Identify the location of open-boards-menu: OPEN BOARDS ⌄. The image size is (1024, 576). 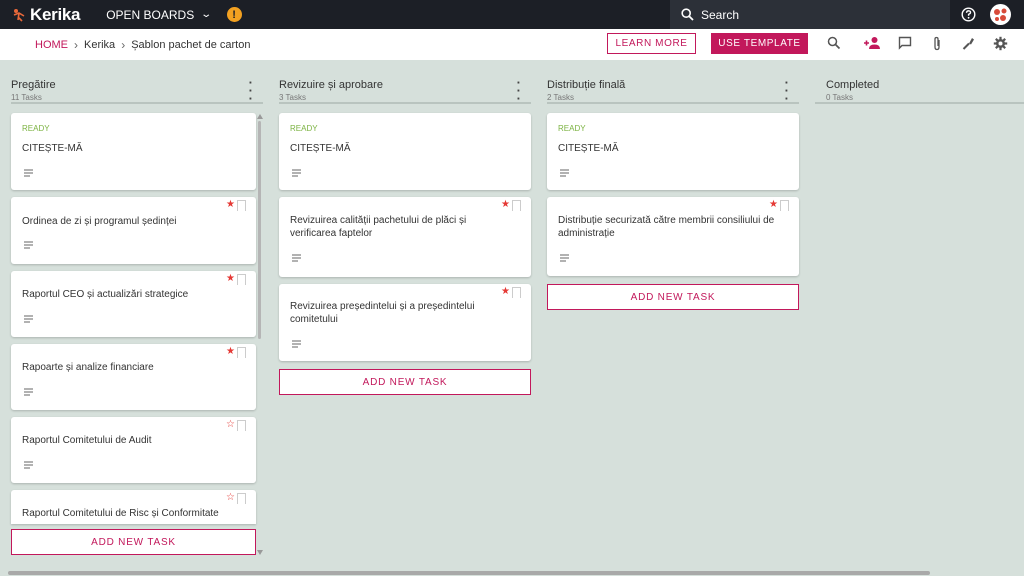
(159, 14).